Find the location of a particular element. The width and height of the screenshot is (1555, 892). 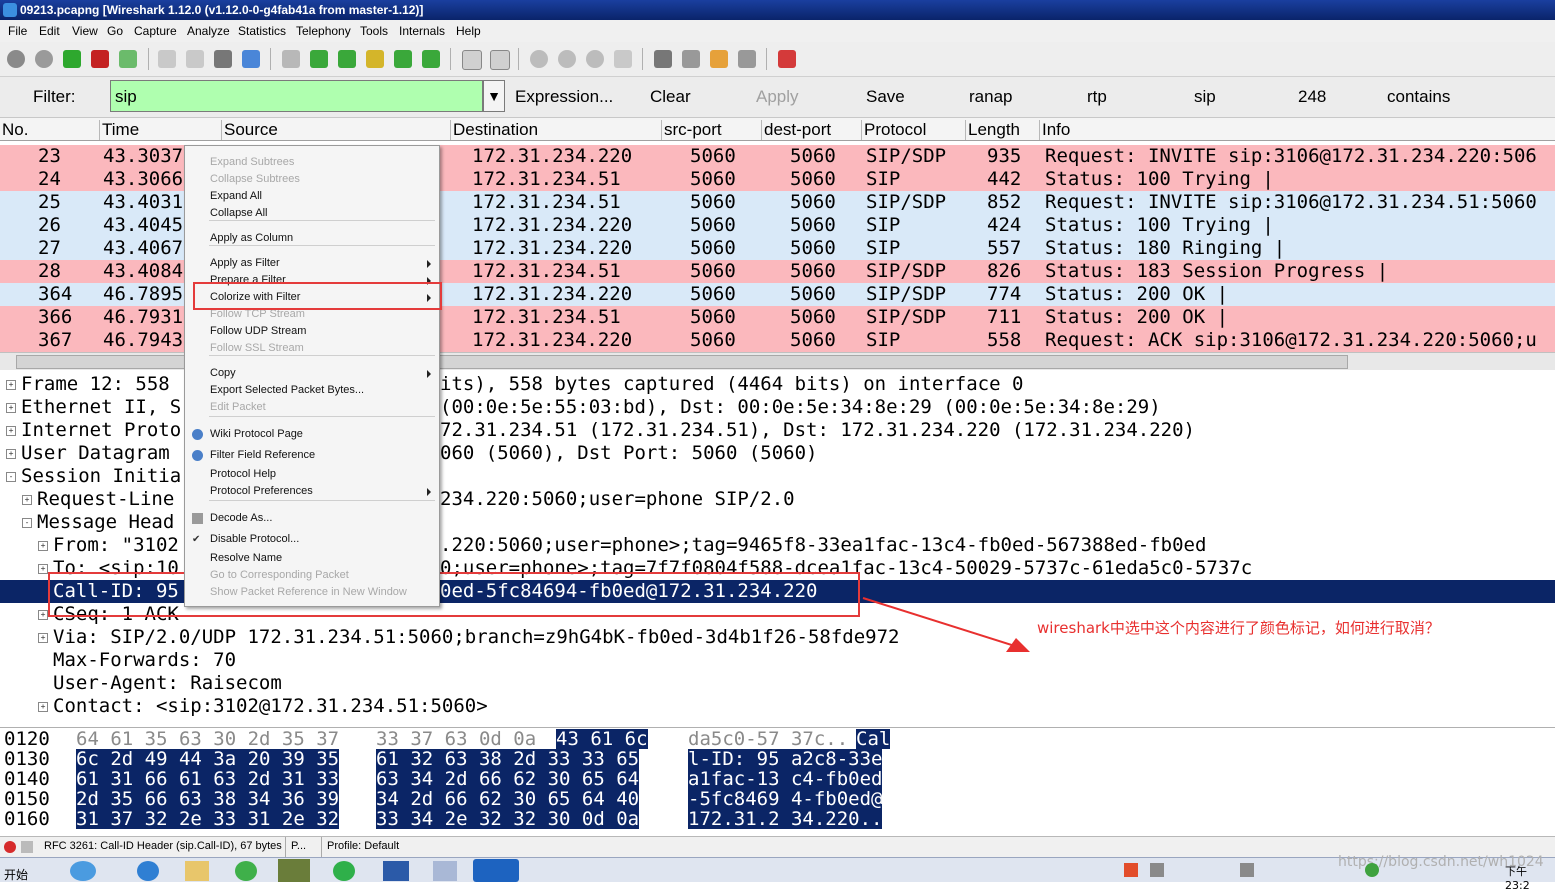

annotation-text: wireshark中选中这个内容进行了颜色标记，如何进行取消？ is located at coordinates (1238, 628).